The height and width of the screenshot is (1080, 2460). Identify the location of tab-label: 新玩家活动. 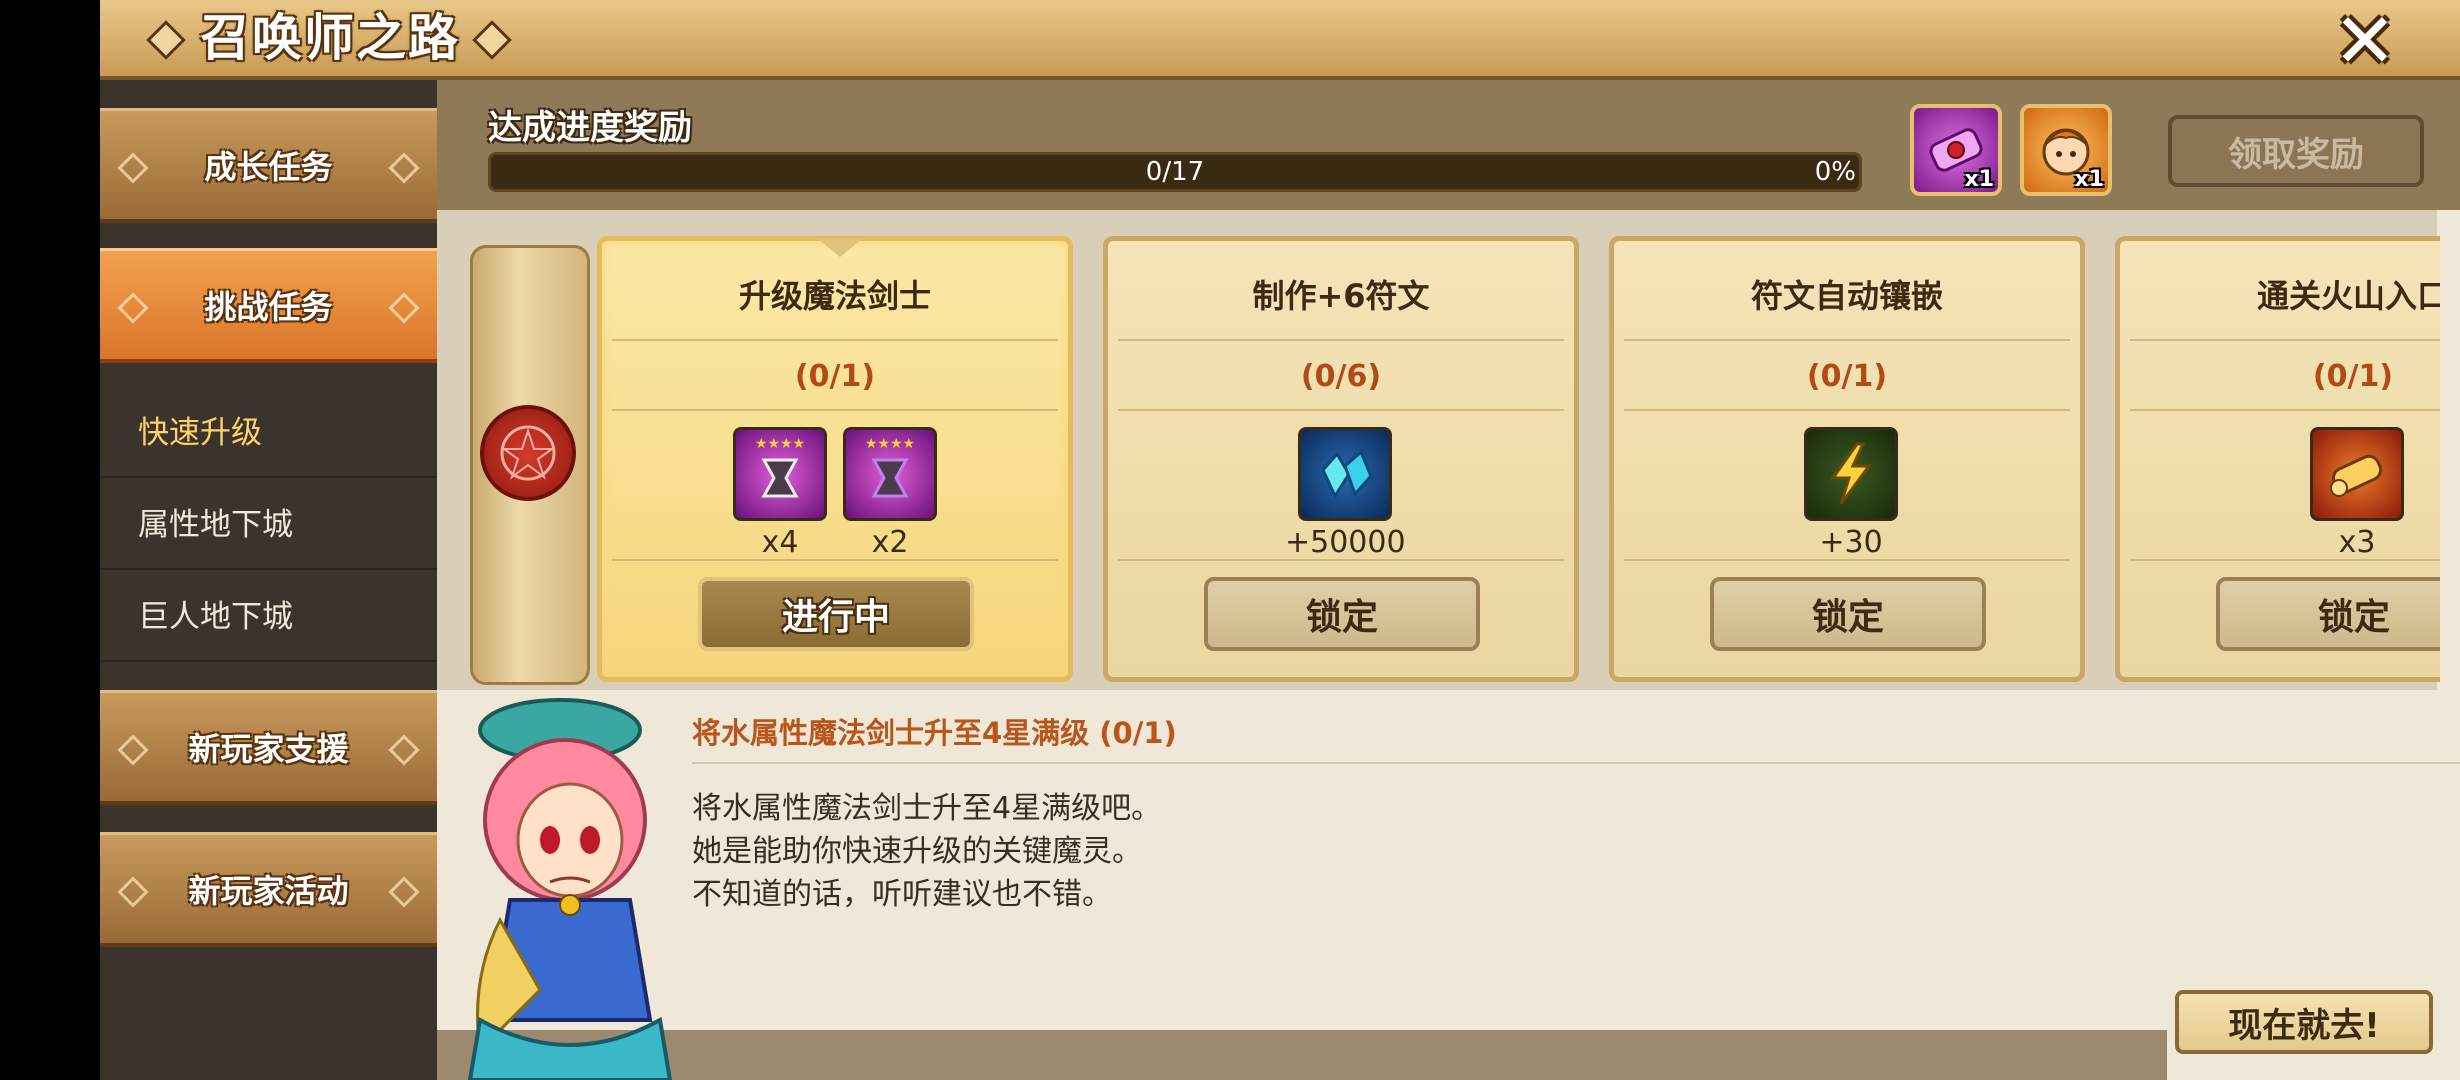
(268, 891).